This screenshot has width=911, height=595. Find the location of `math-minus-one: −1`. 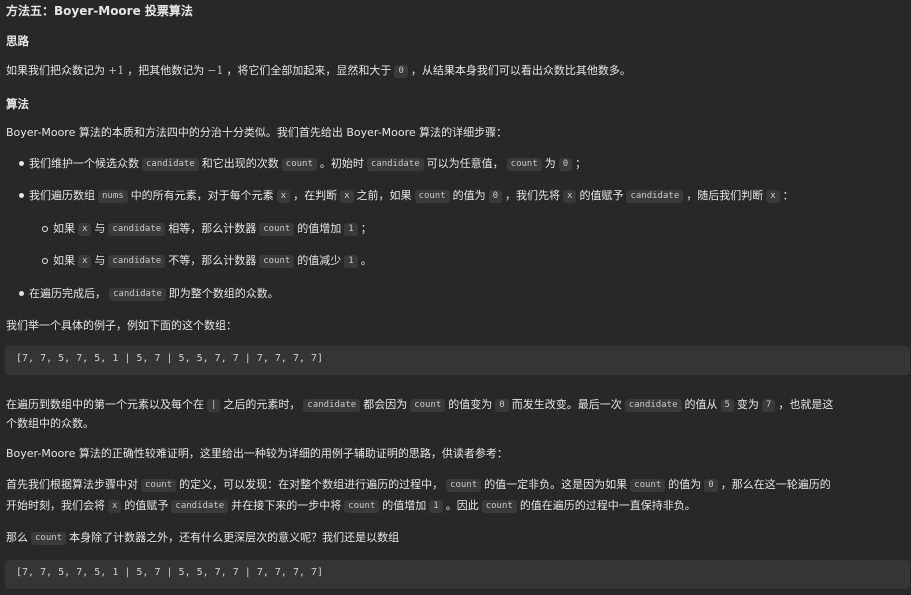

math-minus-one: −1 is located at coordinates (215, 70).